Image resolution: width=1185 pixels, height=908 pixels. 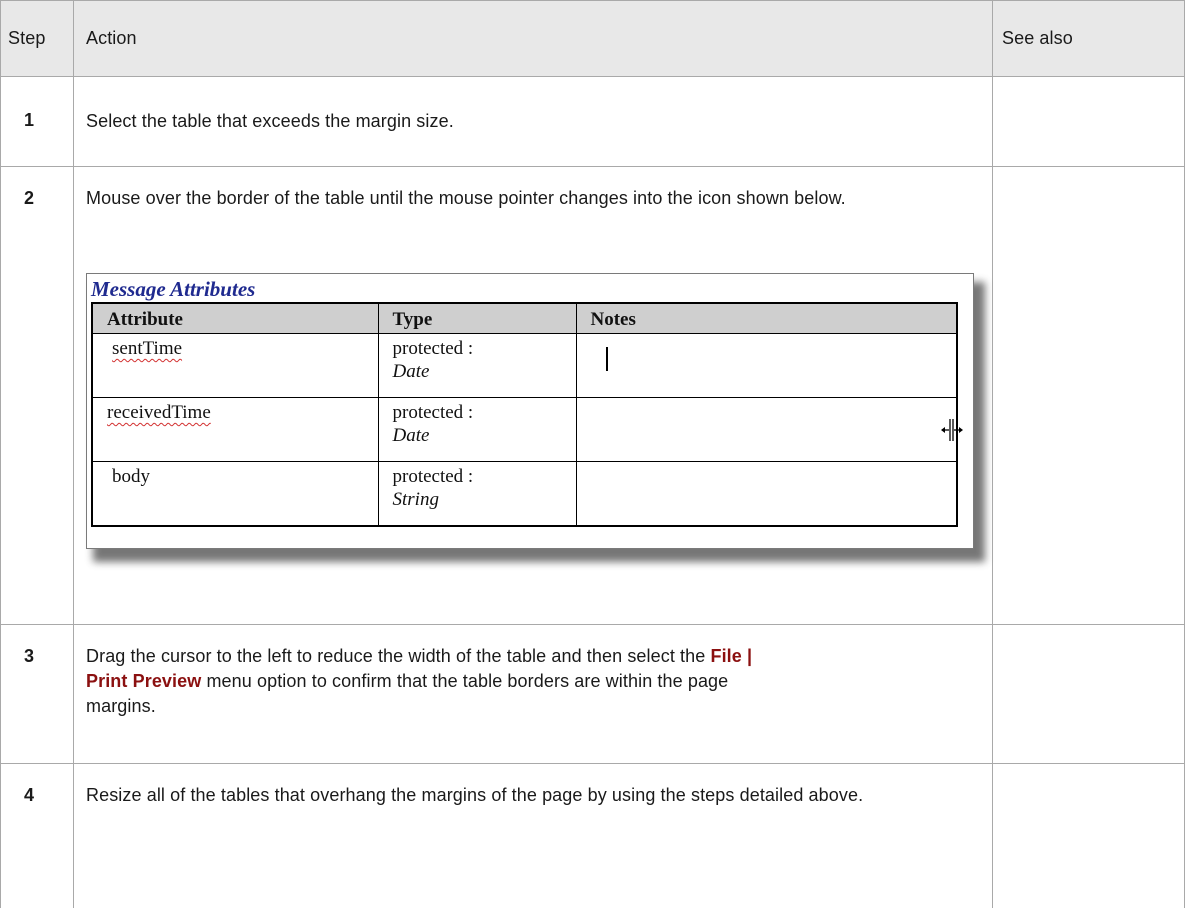 I want to click on step-number: 4, so click(x=29, y=795).